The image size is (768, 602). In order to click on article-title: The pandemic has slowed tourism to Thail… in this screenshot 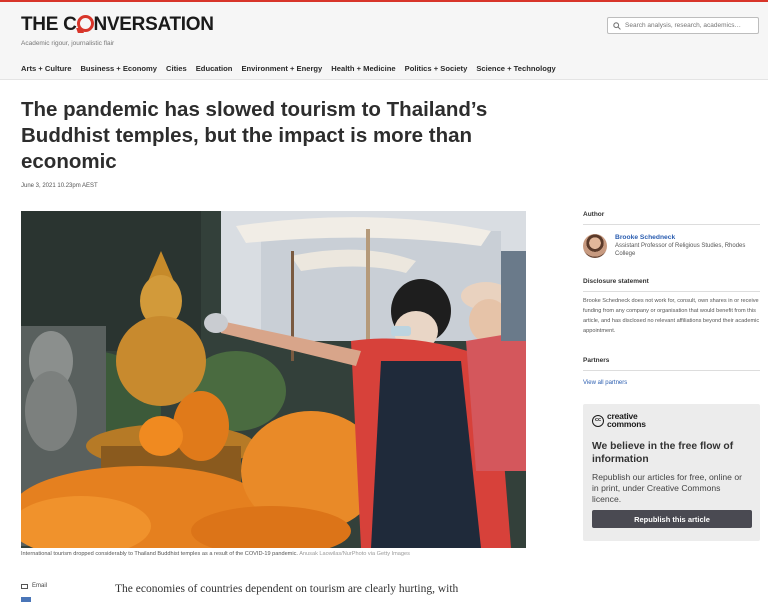, I will do `click(254, 135)`.